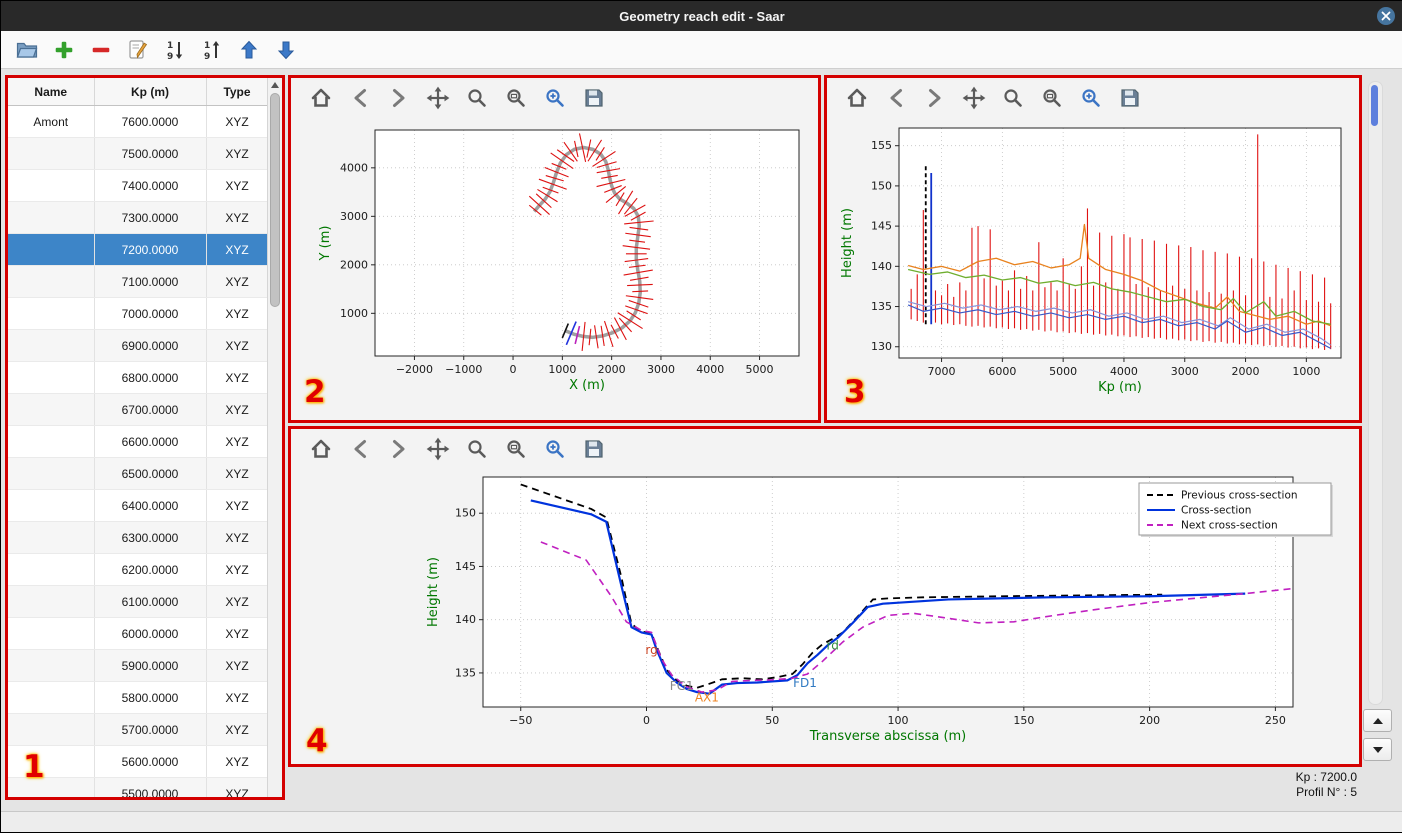 The image size is (1402, 833). I want to click on cell-kp: 6500.0000, so click(150, 473).